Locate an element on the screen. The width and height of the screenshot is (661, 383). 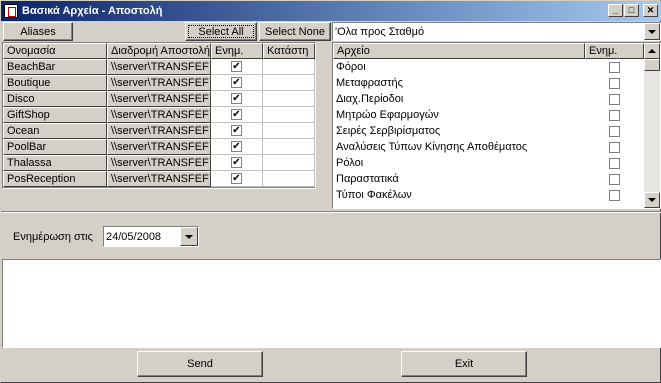
grid-cell-name: GiftShop is located at coordinates (55, 115).